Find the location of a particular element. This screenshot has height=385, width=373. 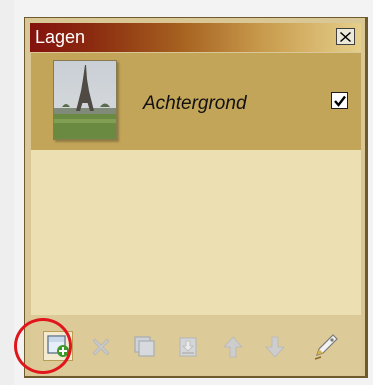

close-x-icon is located at coordinates (345, 36).